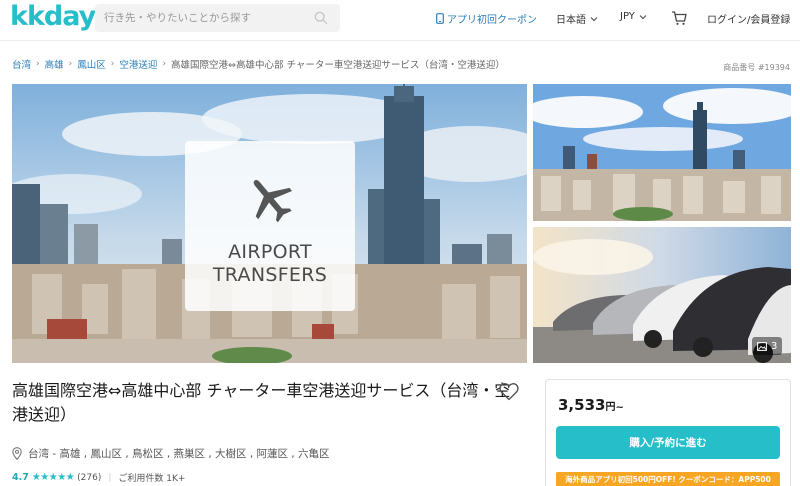 This screenshot has width=800, height=486. I want to click on airplane-icon, so click(272, 201).